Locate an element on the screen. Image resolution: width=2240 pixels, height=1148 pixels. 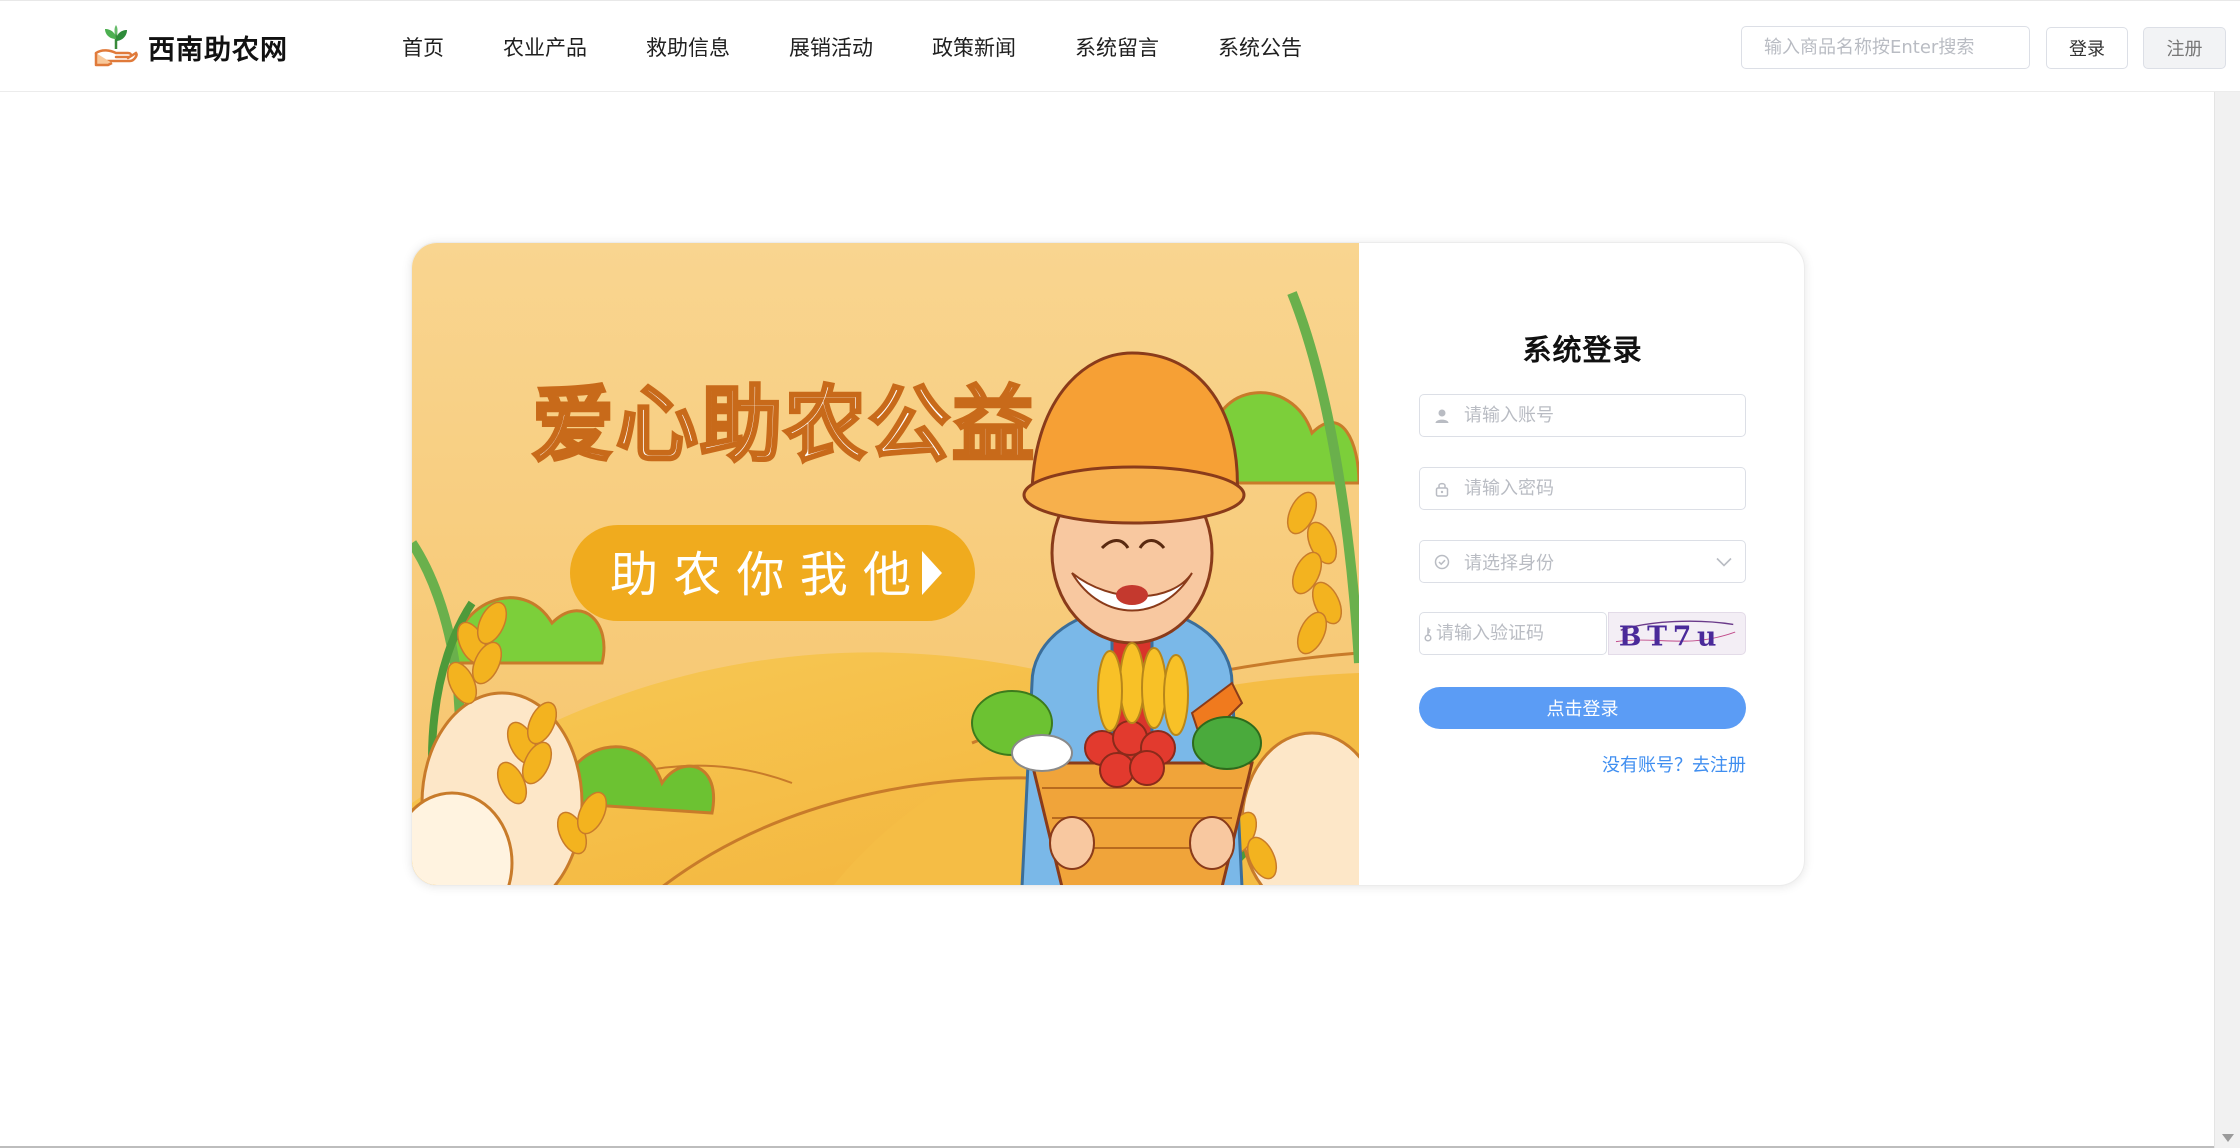
chevron-down-icon is located at coordinates (1724, 562).